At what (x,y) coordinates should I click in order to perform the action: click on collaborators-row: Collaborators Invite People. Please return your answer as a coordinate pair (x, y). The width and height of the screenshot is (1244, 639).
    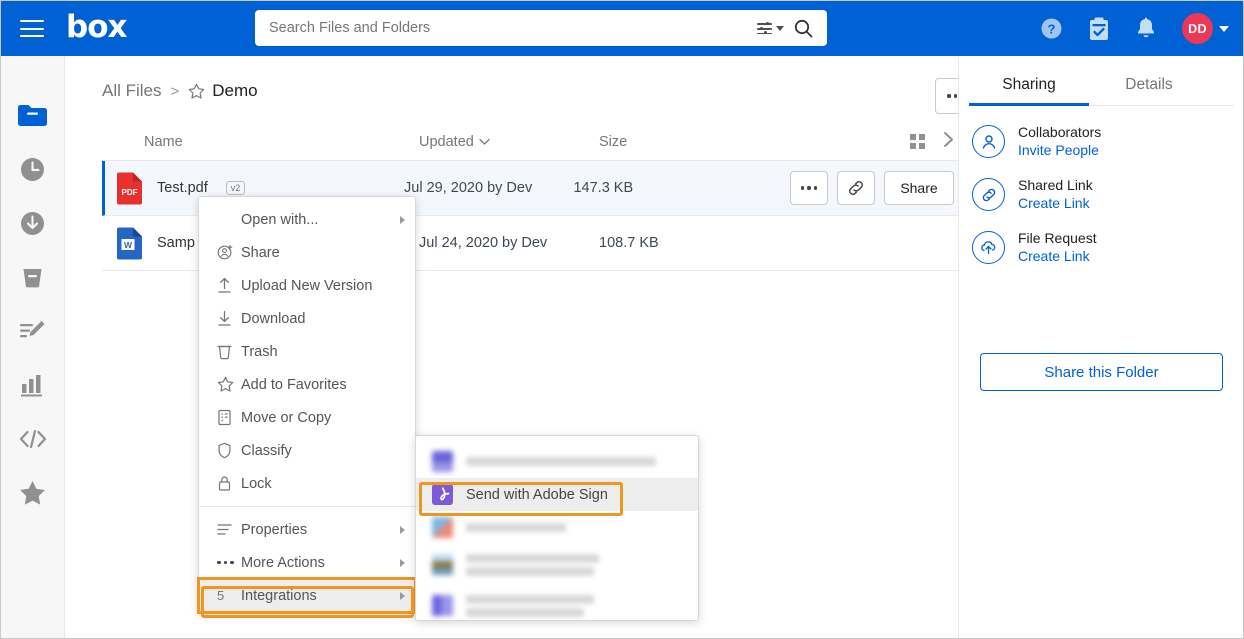
    Looking at the image, I should click on (1101, 141).